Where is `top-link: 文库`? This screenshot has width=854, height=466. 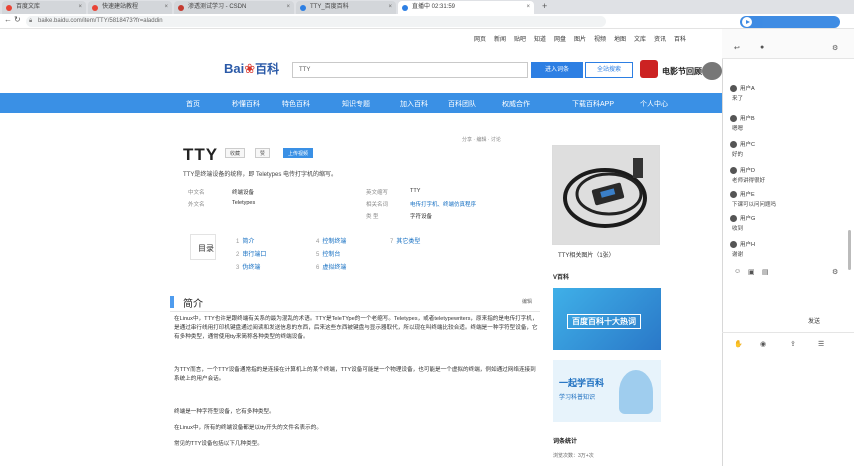 top-link: 文库 is located at coordinates (640, 38).